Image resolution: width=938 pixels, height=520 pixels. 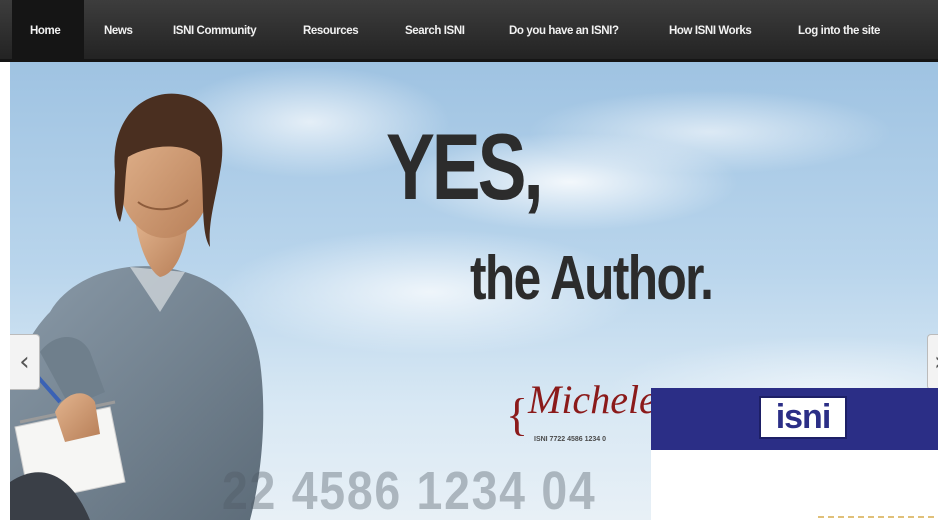 What do you see at coordinates (932, 362) in the screenshot?
I see `carousel-next-button: ›` at bounding box center [932, 362].